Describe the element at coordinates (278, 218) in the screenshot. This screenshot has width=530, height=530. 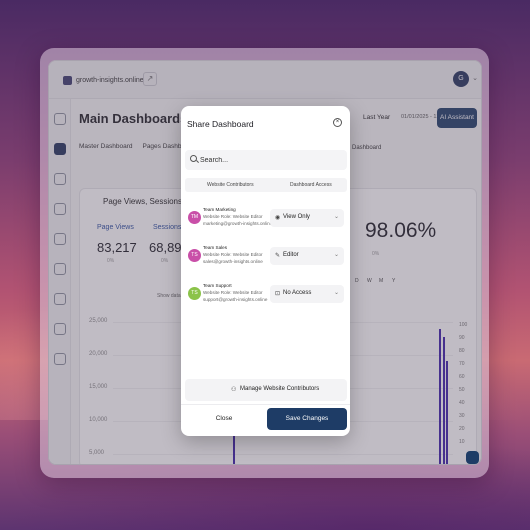
I see `eye-icon: ◉` at that location.